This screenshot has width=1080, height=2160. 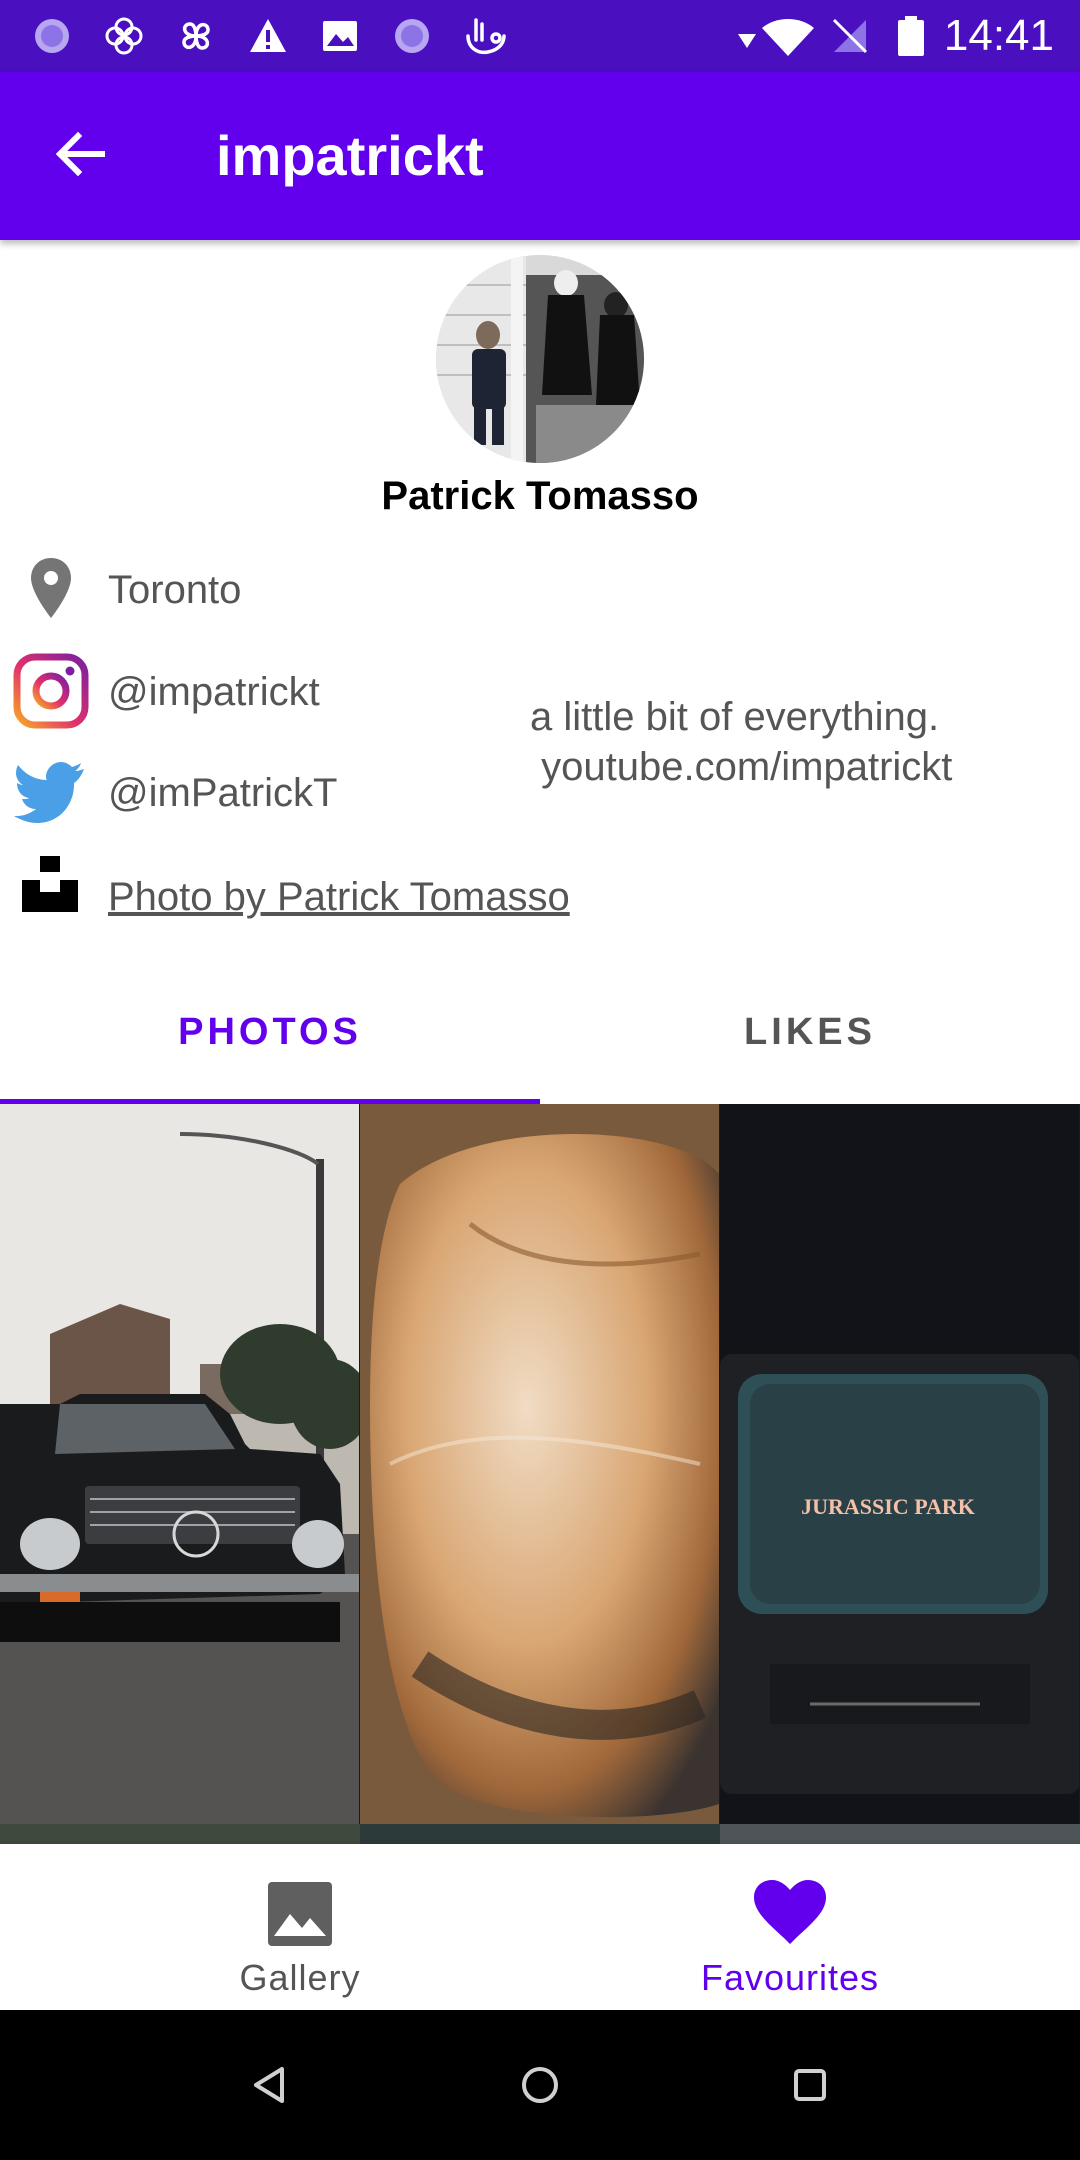 What do you see at coordinates (300, 1977) in the screenshot?
I see `nav-label-gallery: Gallery` at bounding box center [300, 1977].